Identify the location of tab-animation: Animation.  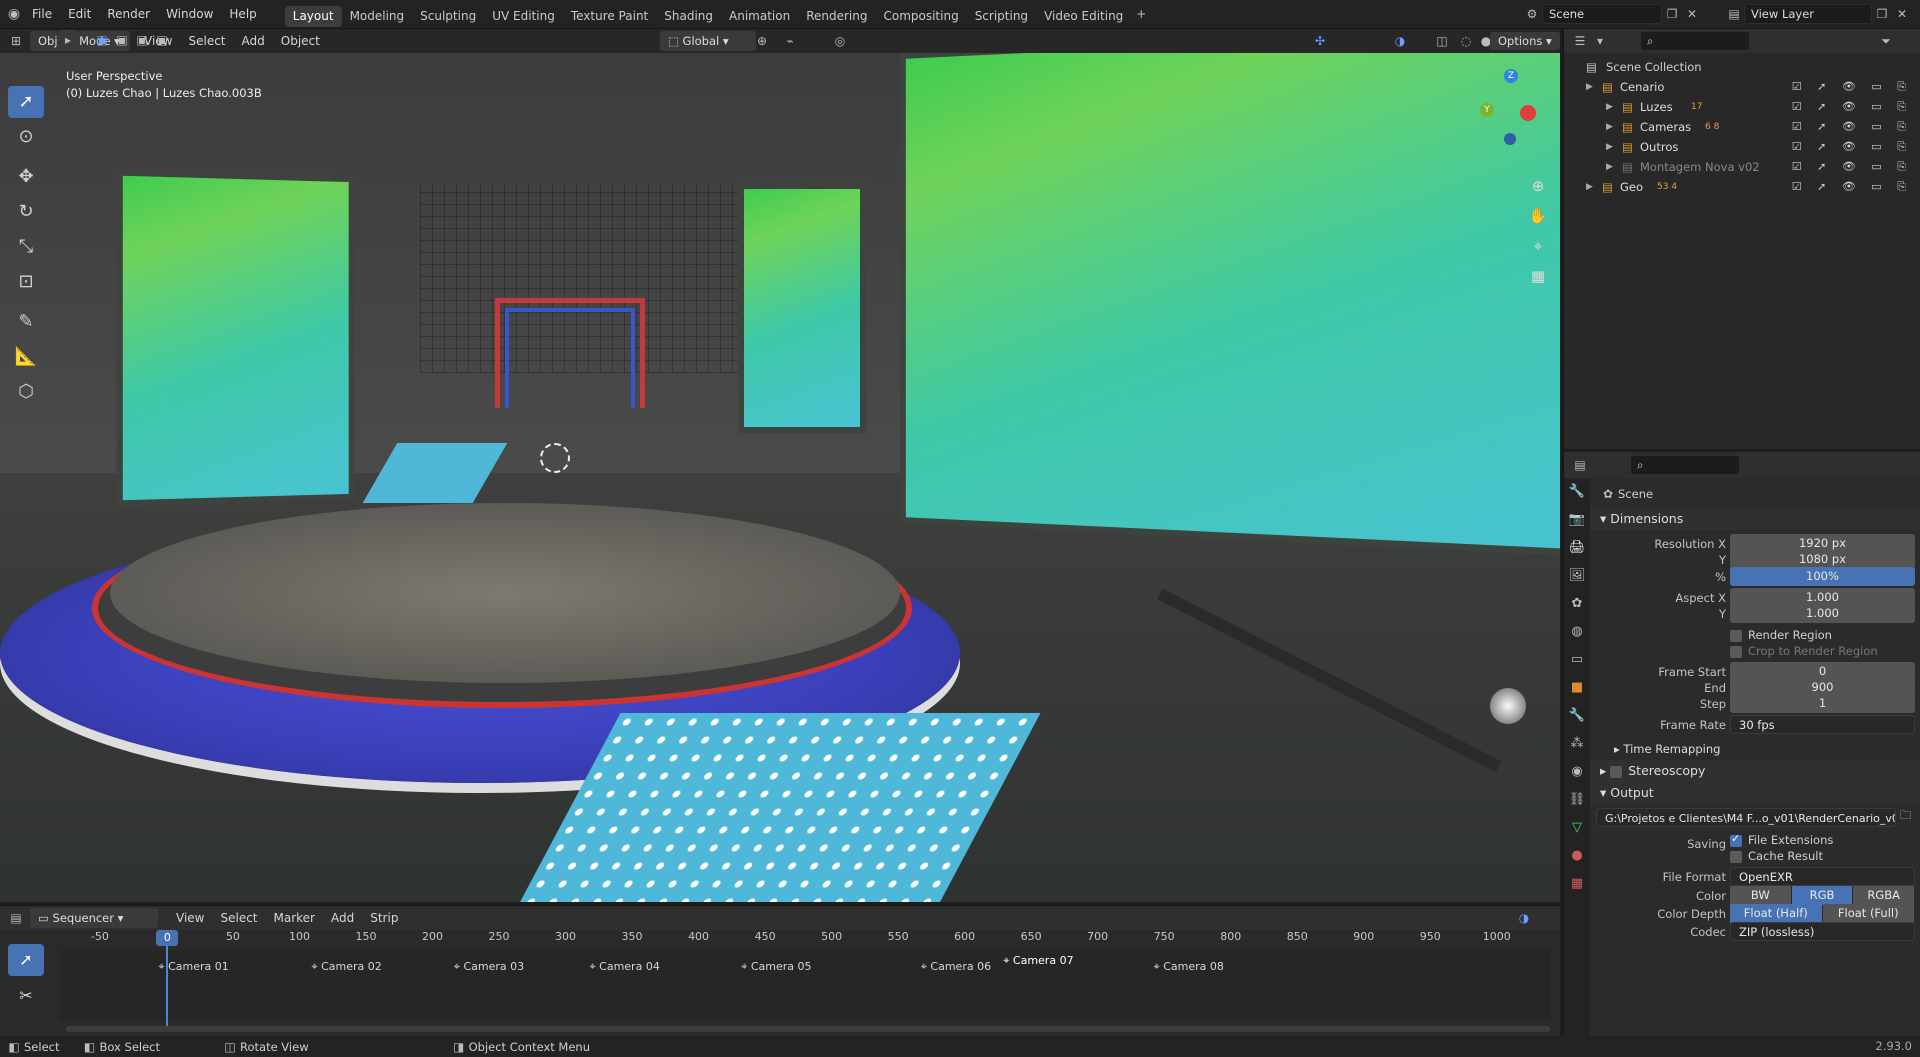
(759, 16).